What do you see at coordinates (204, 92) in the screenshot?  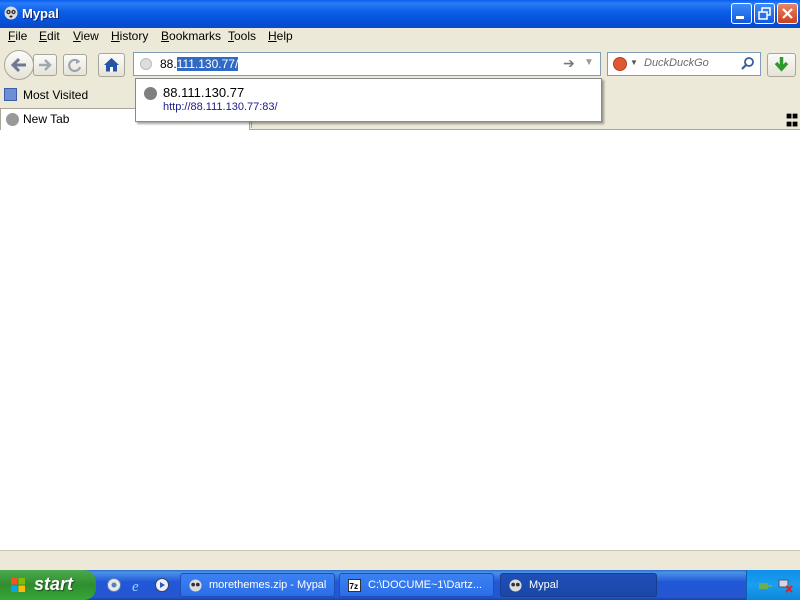 I see `autocomplete-title: 88.111.130.77` at bounding box center [204, 92].